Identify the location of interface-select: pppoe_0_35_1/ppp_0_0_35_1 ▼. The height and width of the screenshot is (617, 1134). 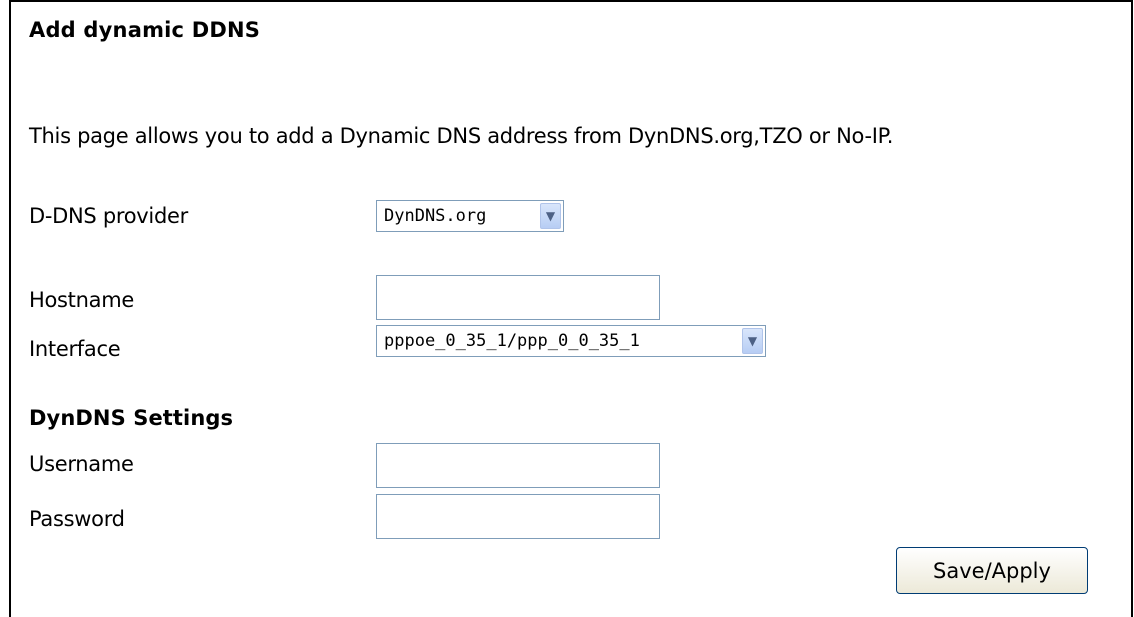
(571, 341).